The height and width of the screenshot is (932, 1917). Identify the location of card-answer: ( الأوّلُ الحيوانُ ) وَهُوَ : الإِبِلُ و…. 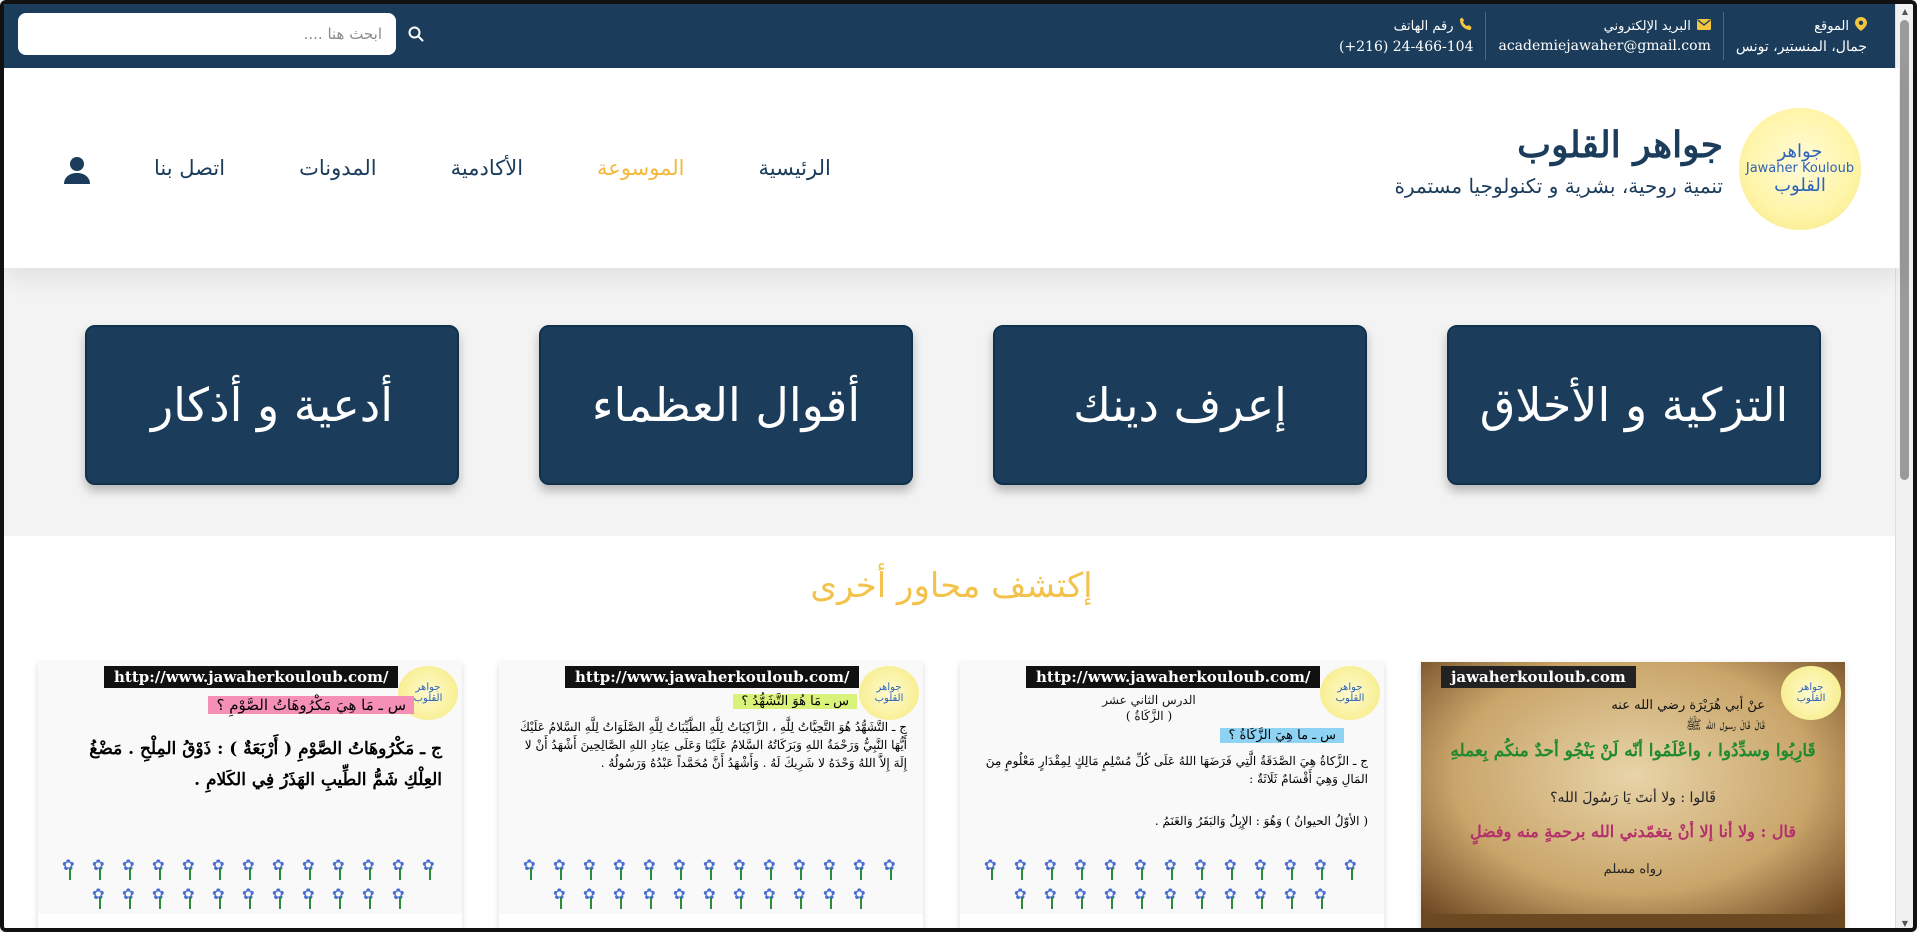
(1261, 821).